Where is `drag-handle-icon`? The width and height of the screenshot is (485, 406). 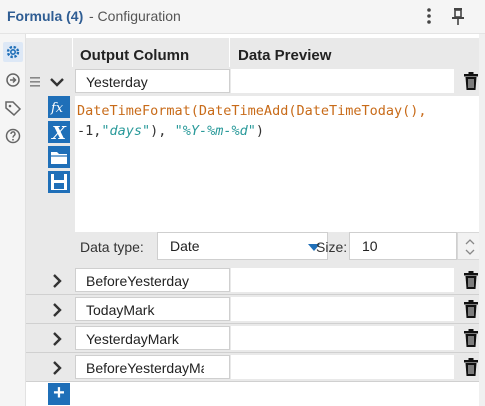
drag-handle-icon is located at coordinates (35, 81).